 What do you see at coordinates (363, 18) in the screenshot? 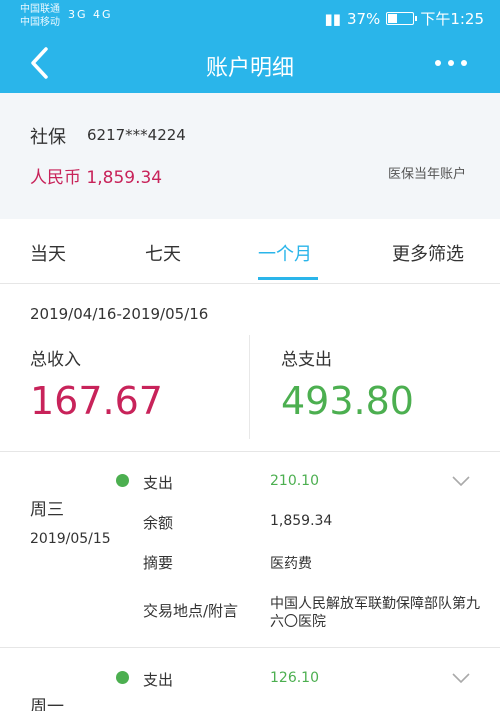
I see `battery-percent: 37%` at bounding box center [363, 18].